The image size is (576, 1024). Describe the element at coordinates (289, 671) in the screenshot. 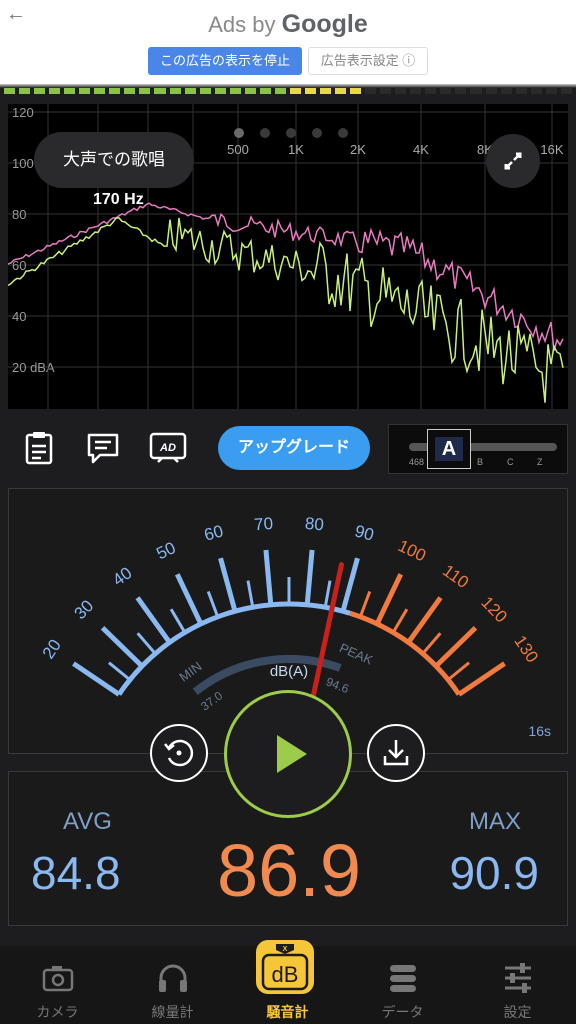

I see `unit-label: dB(A)` at that location.